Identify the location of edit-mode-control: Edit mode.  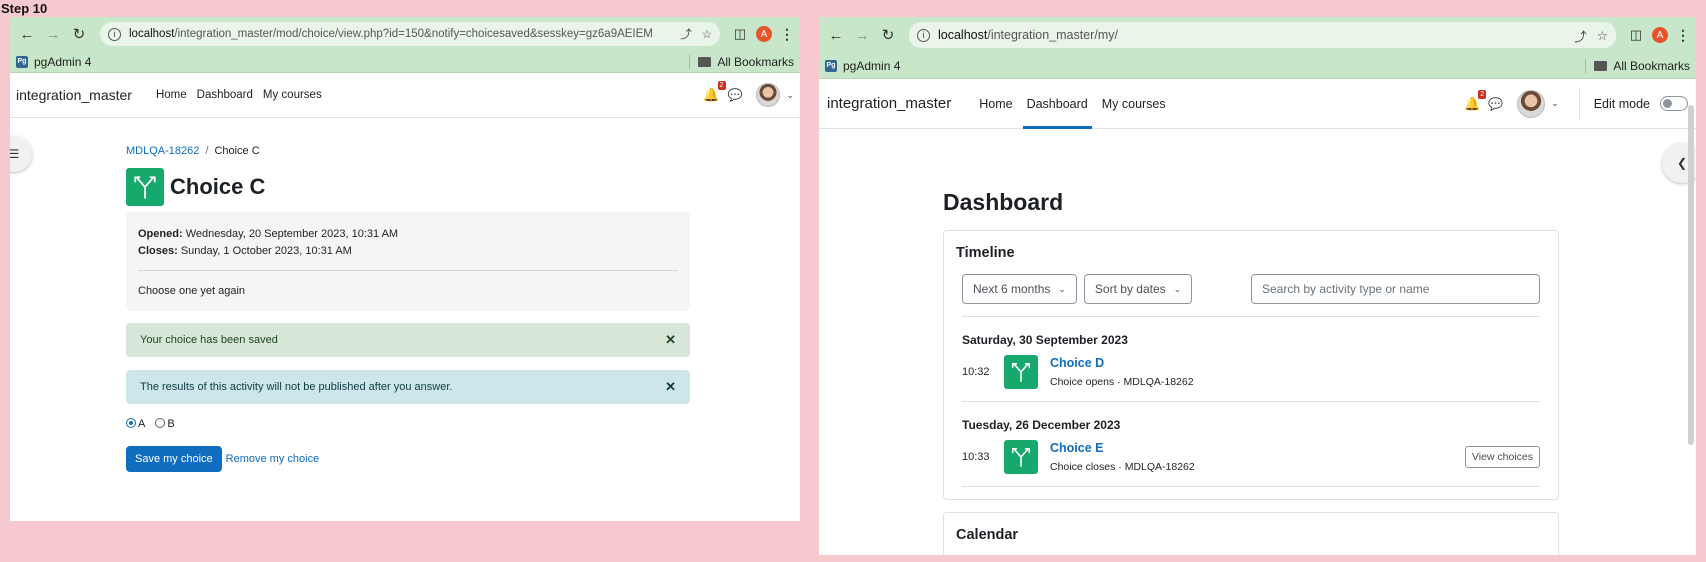
(1633, 103).